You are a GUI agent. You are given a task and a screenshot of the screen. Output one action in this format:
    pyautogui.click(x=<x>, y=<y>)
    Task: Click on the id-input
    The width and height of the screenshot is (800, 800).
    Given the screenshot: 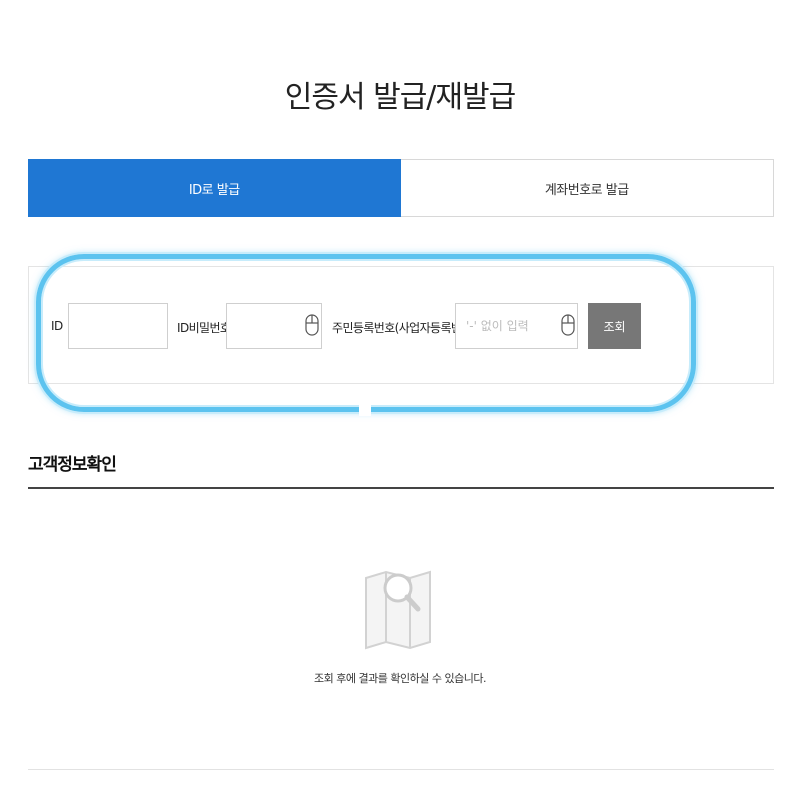 What is the action you would take?
    pyautogui.click(x=118, y=326)
    